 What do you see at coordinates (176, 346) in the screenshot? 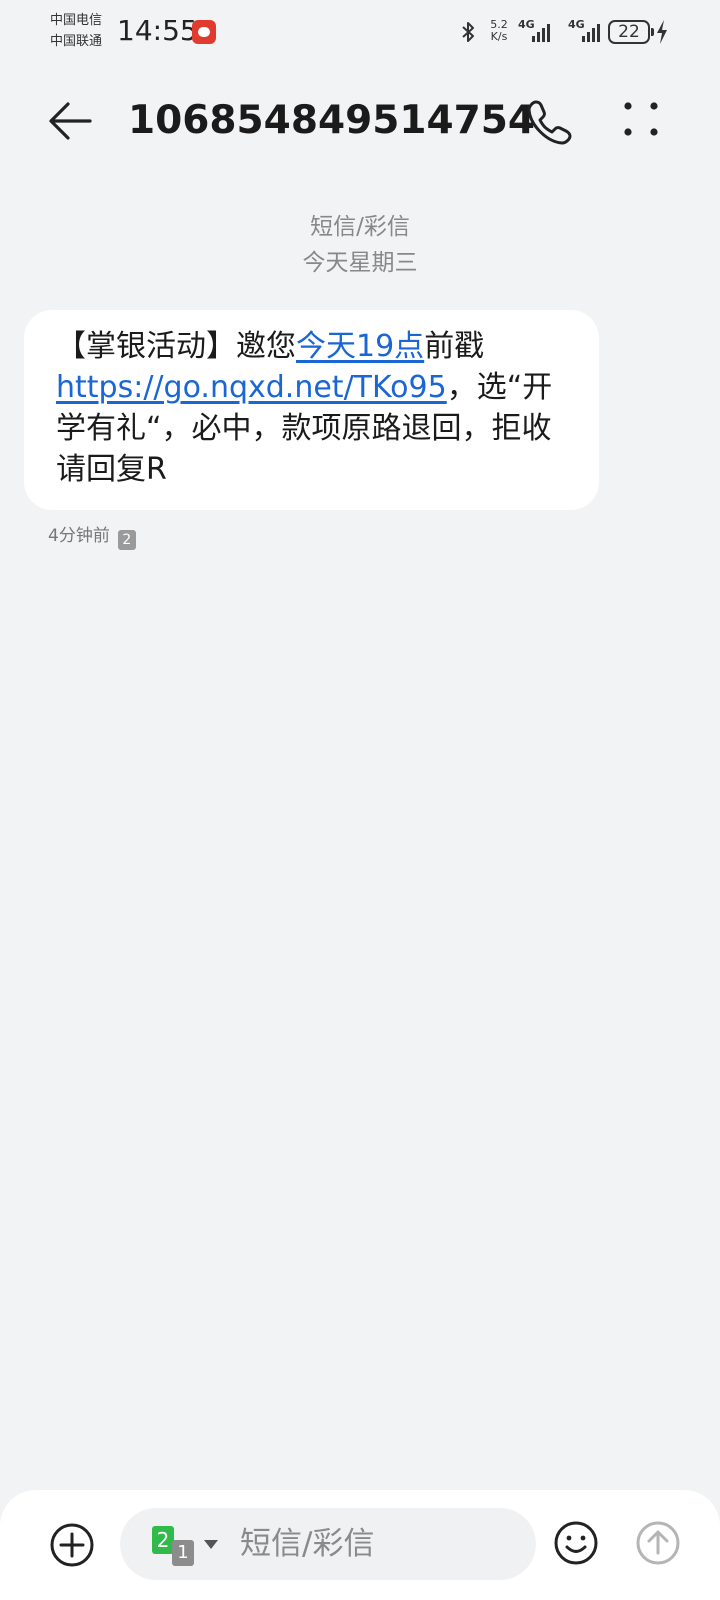
I see `message-text: 【掌银活动】邀您` at bounding box center [176, 346].